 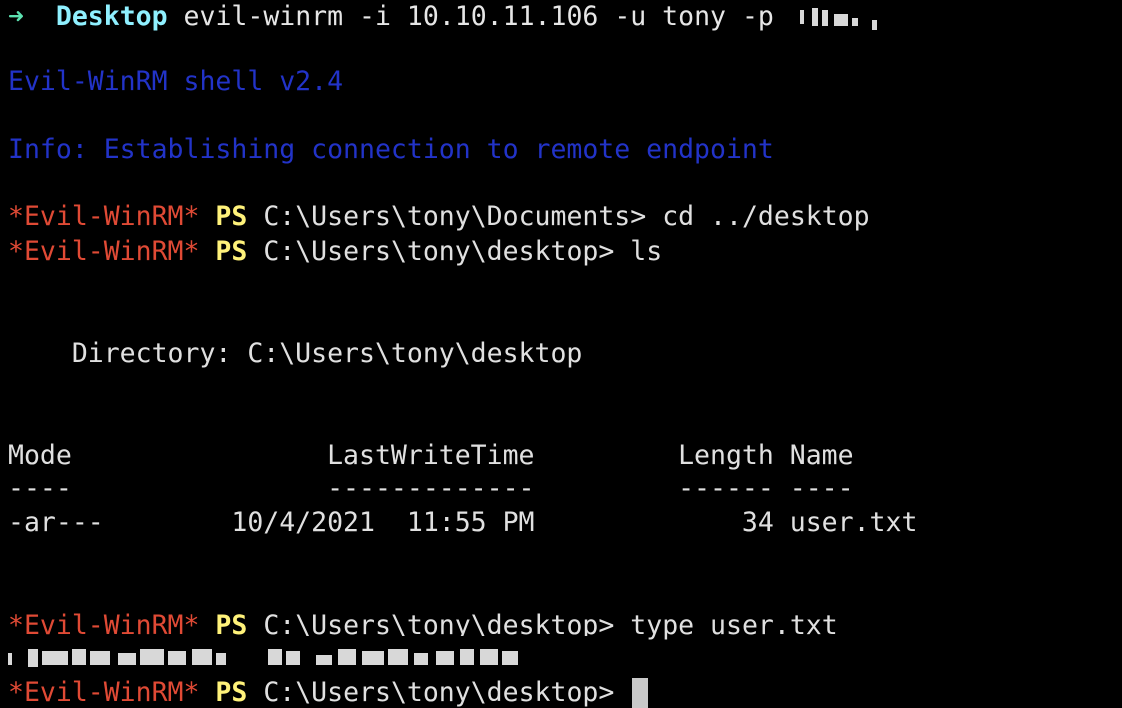 I want to click on evil-winrm-command: evil-winrm -i 10.10.11.106 -u tony -p, so click(x=478, y=16).